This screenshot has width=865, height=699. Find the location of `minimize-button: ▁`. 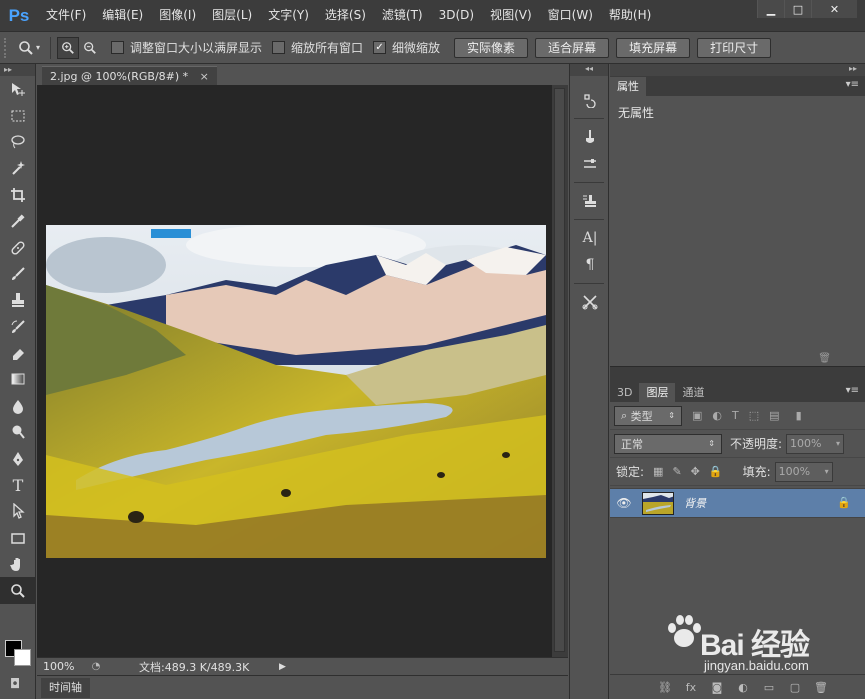

minimize-button: ▁ is located at coordinates (770, 9).